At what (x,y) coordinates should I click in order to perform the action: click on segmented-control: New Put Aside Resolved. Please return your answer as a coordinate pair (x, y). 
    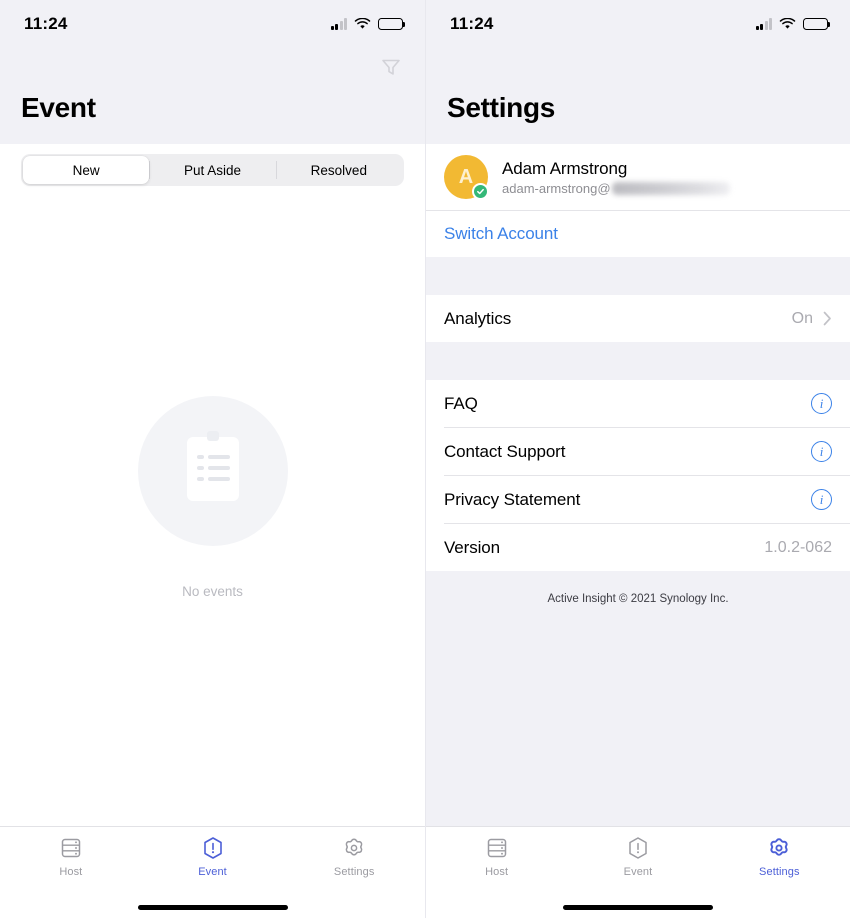
    Looking at the image, I should click on (212, 170).